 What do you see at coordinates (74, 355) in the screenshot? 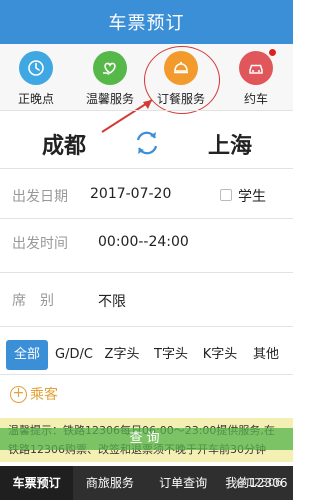
I see `filter-gdc: G/D/C` at bounding box center [74, 355].